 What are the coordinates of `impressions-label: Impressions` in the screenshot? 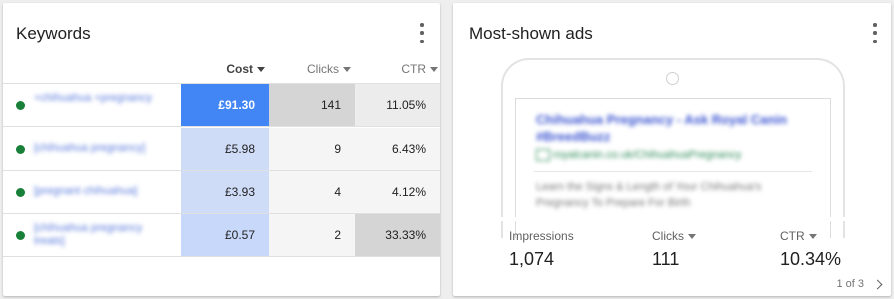 It's located at (541, 236).